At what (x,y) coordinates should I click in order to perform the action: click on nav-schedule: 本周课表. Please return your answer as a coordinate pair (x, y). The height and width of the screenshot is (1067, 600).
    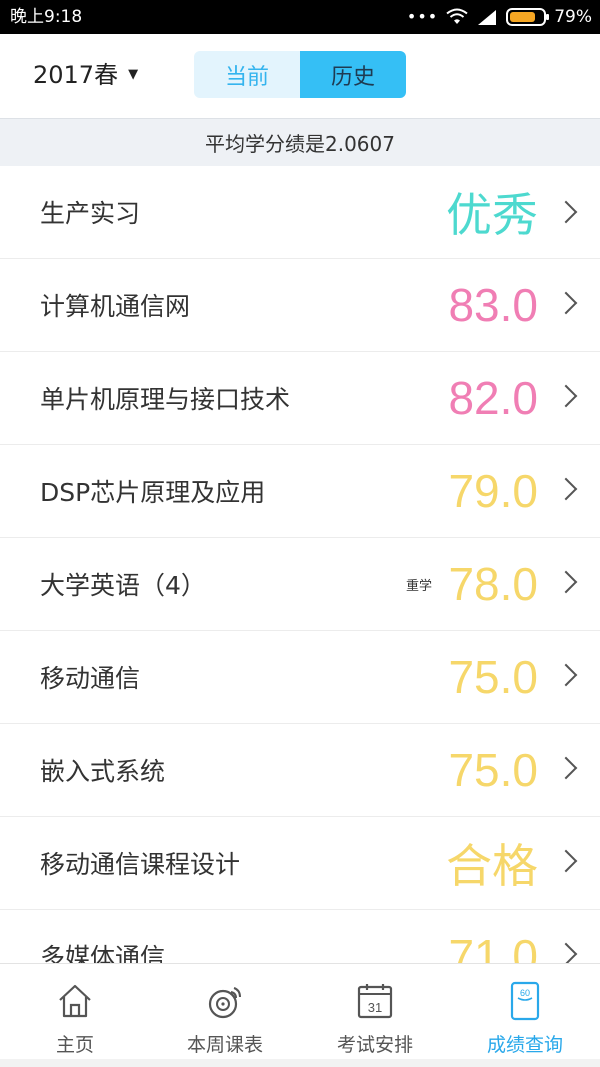
    Looking at the image, I should click on (225, 1011).